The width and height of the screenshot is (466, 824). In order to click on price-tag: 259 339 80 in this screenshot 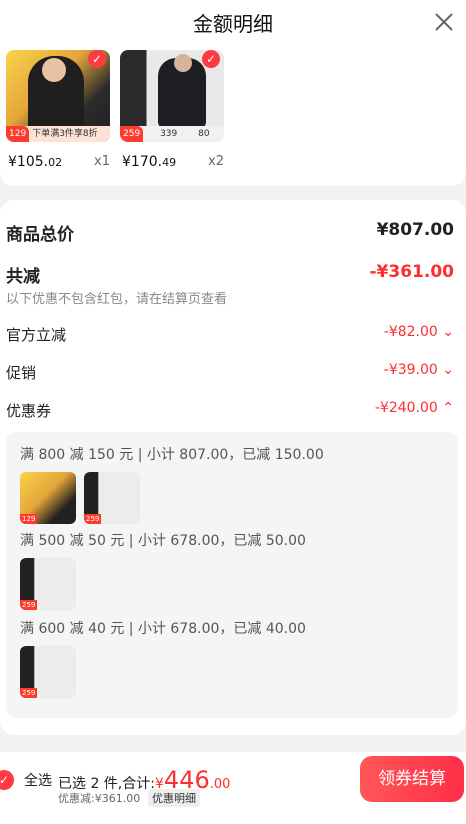, I will do `click(172, 134)`.